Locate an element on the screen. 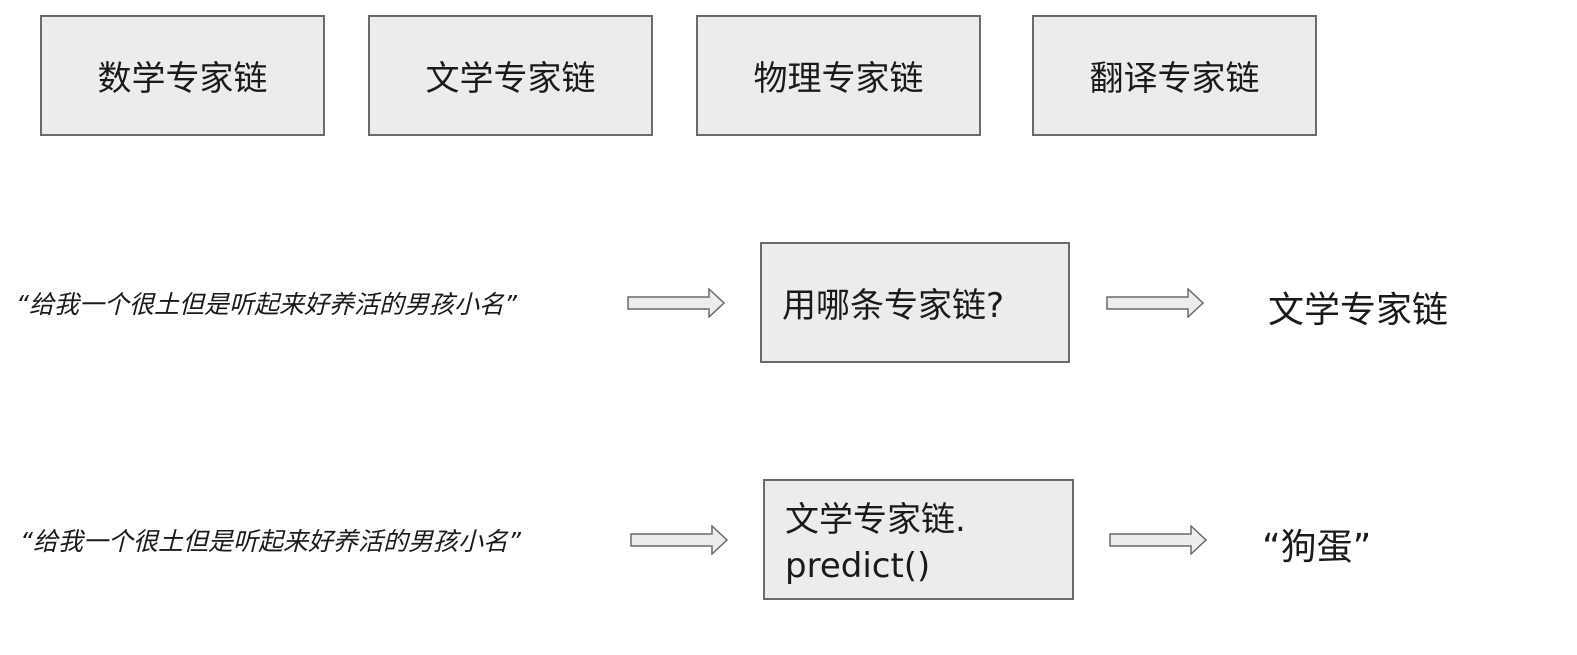  routing-input-quote: “给我一个很土但是听起来好养活的男孩小名” is located at coordinates (266, 304).